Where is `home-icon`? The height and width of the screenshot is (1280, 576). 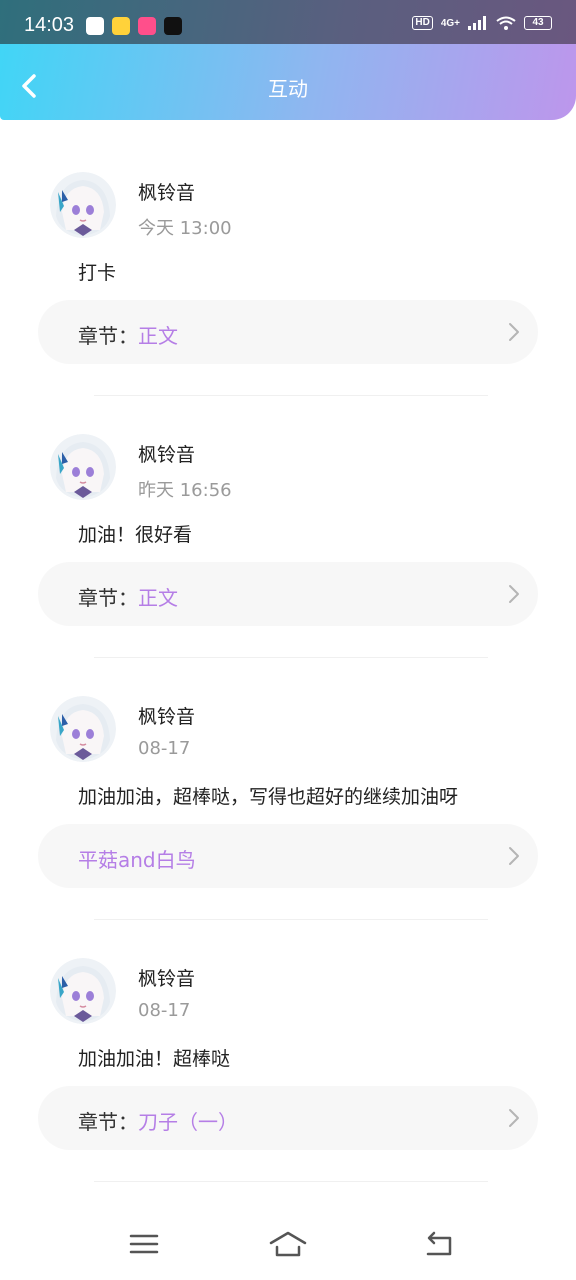
home-icon is located at coordinates (288, 1244).